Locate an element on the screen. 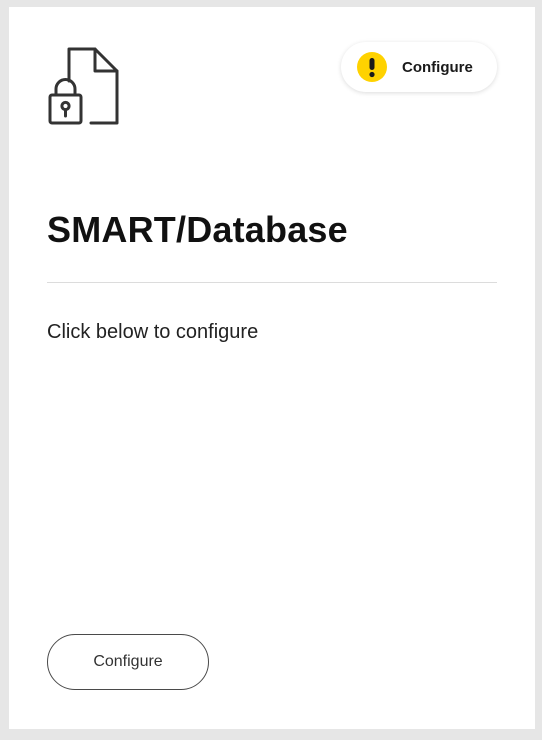 Image resolution: width=542 pixels, height=740 pixels. card-description: Click below to configure is located at coordinates (153, 332).